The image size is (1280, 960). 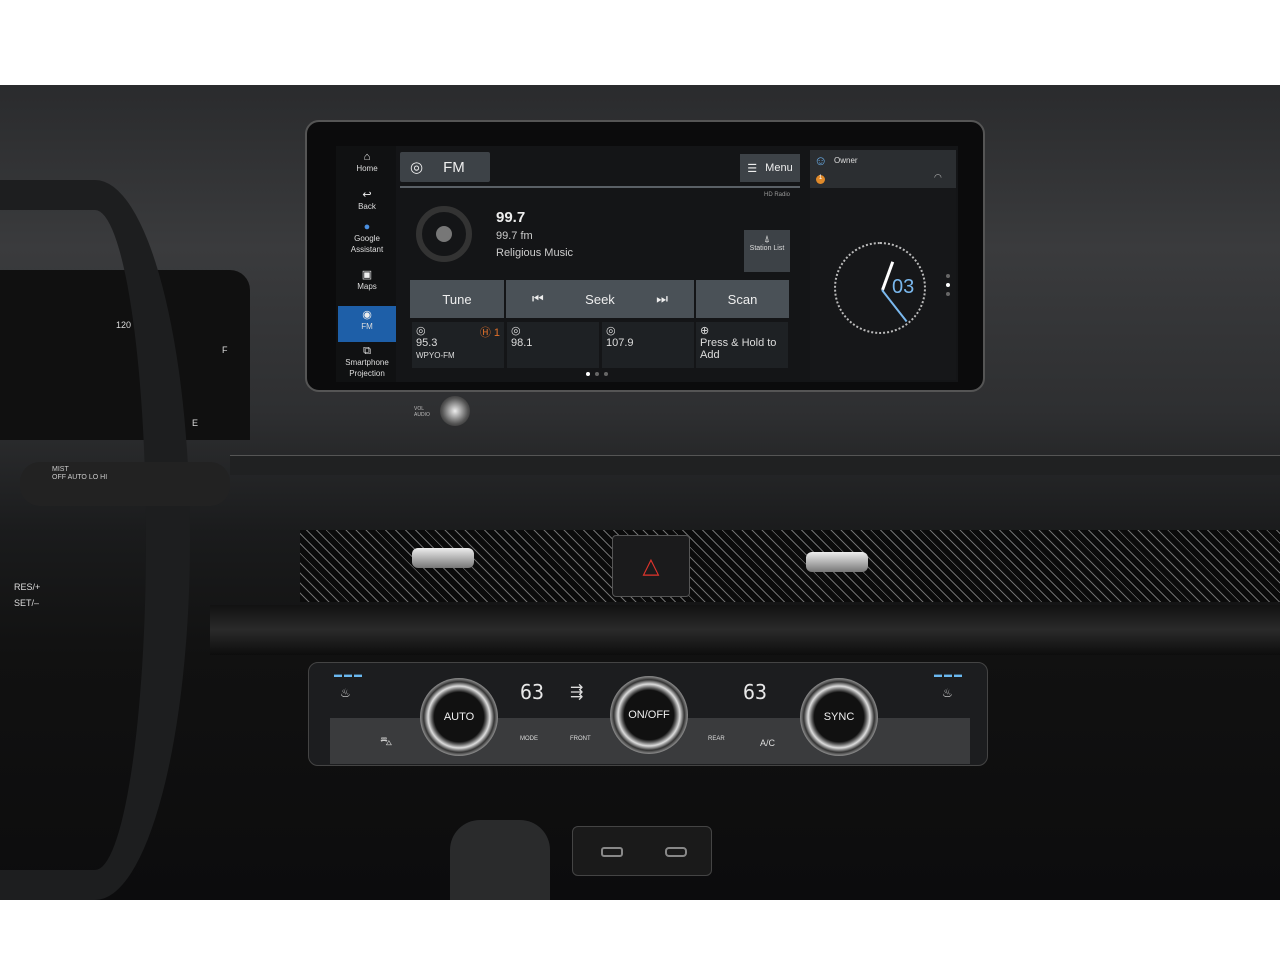 I want to click on front-defrost-button: FRONT, so click(x=580, y=739).